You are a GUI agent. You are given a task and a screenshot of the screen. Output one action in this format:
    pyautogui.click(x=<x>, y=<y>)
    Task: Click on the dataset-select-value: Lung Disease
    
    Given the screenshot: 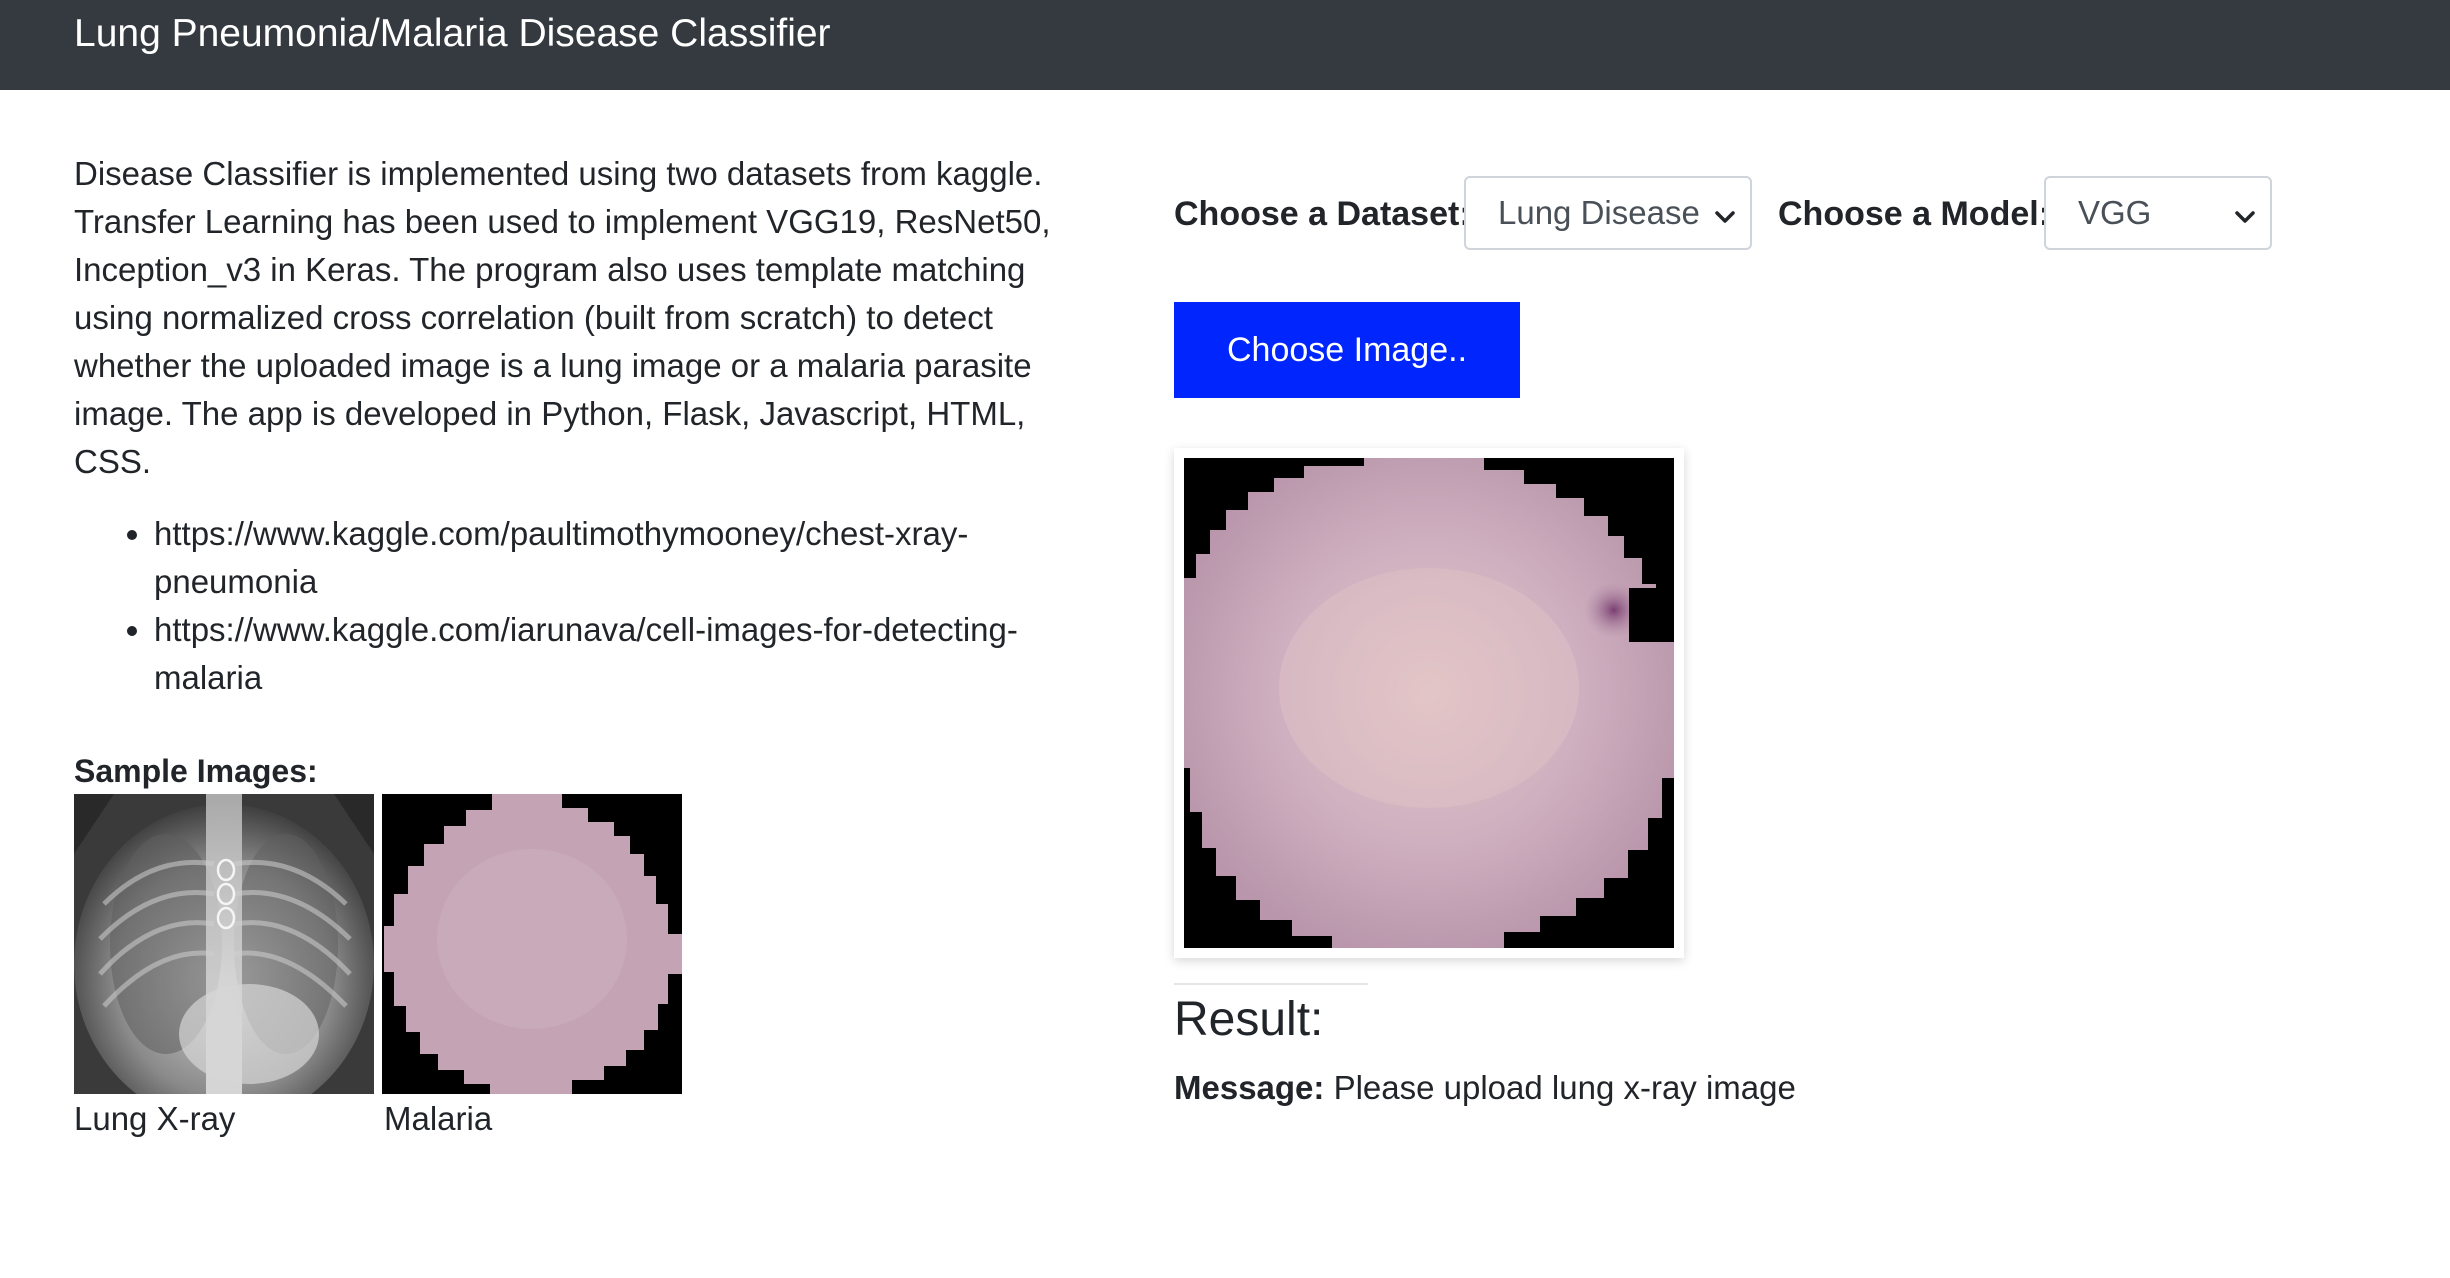 What is the action you would take?
    pyautogui.click(x=1599, y=212)
    